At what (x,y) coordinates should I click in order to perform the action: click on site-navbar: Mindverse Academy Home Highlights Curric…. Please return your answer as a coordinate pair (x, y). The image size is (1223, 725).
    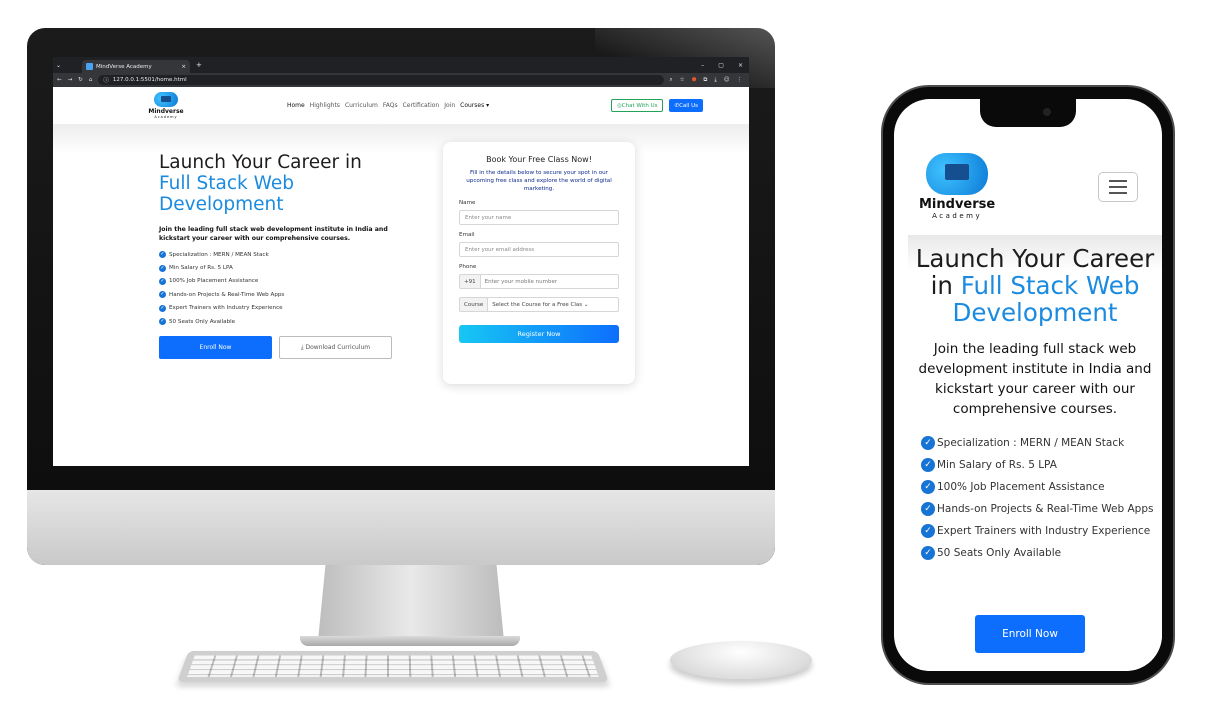
    Looking at the image, I should click on (401, 105).